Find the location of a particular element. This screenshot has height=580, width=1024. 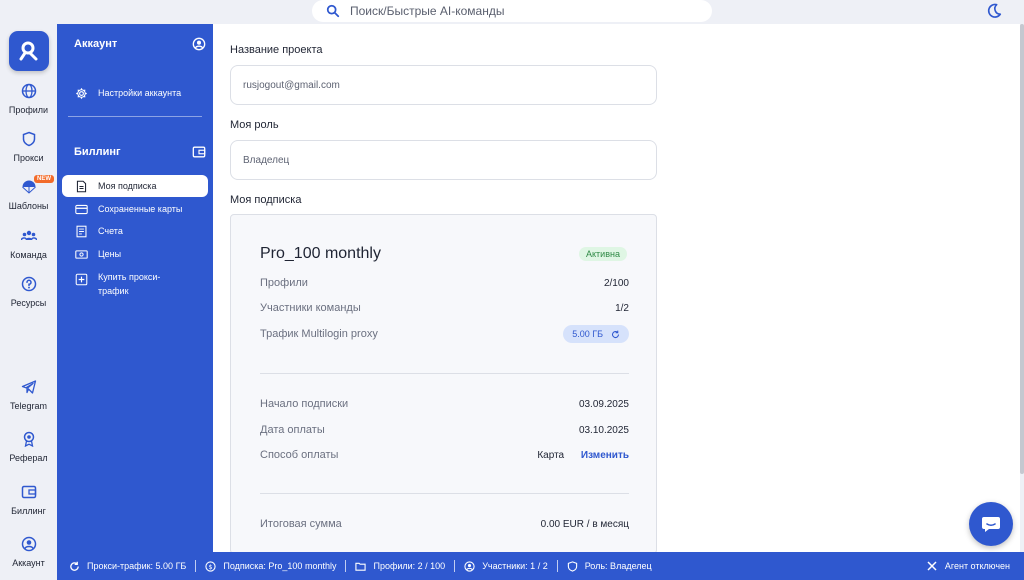

search-input: Поиск/Быстрые AI-команды is located at coordinates (512, 11).